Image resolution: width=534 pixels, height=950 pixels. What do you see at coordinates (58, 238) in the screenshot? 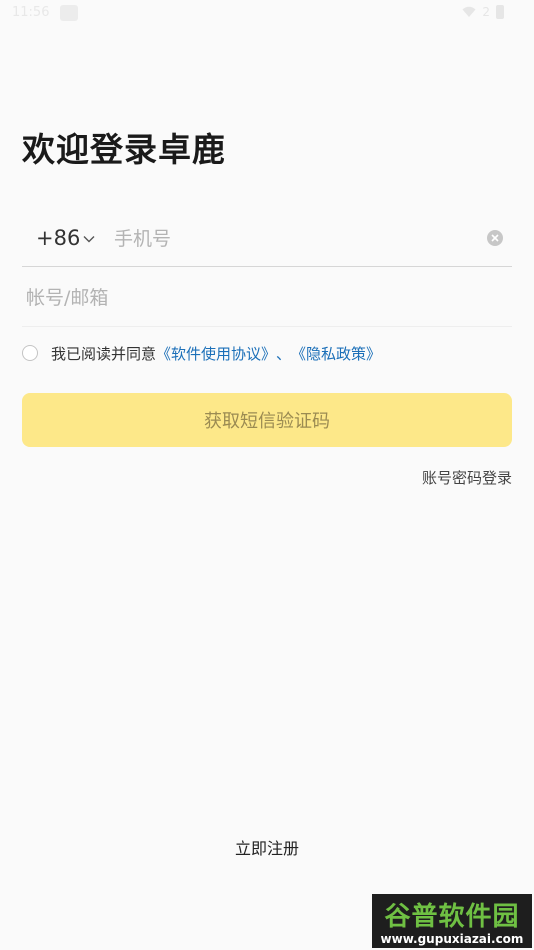
I see `country-code-text: +86` at bounding box center [58, 238].